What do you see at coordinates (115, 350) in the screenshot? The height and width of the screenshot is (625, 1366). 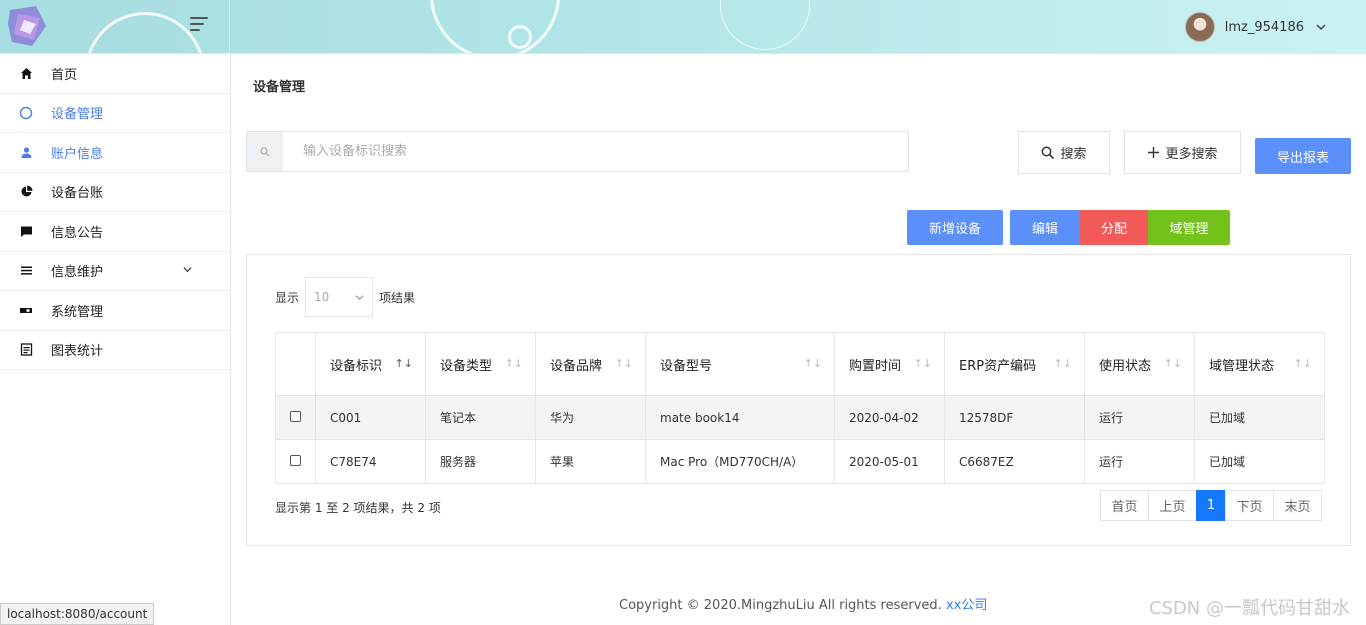 I see `sidebar-item-charts: 图表统计` at bounding box center [115, 350].